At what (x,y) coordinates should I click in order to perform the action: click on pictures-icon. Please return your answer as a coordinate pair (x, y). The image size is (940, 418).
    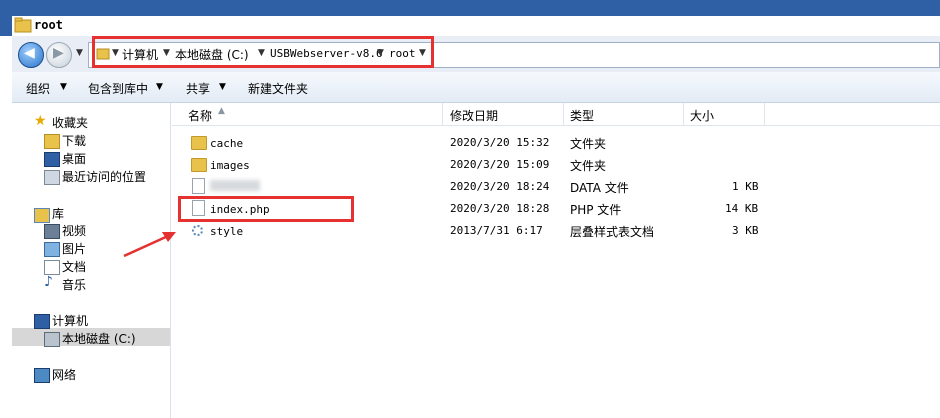
    Looking at the image, I should click on (52, 249).